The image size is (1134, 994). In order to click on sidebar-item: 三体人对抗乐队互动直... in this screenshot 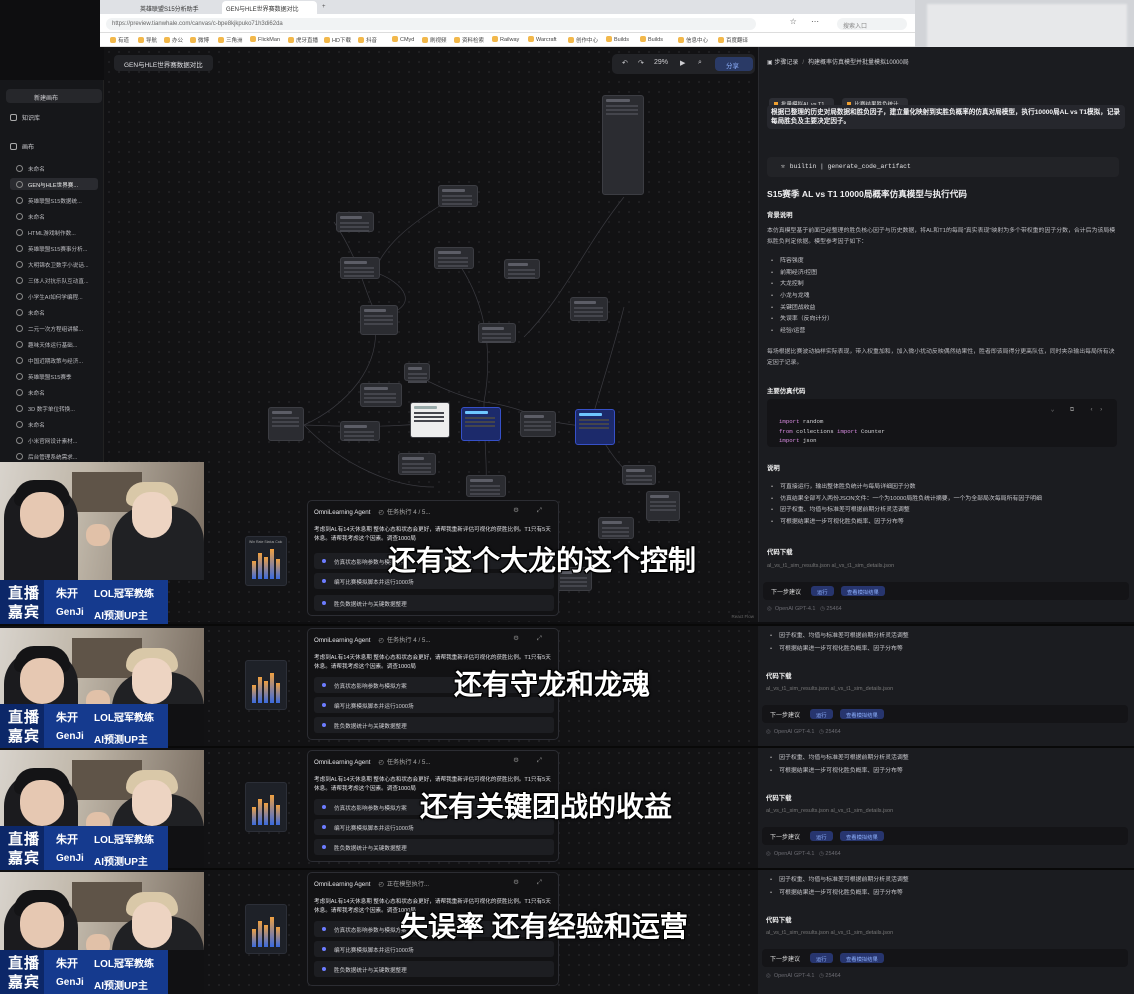, I will do `click(54, 280)`.